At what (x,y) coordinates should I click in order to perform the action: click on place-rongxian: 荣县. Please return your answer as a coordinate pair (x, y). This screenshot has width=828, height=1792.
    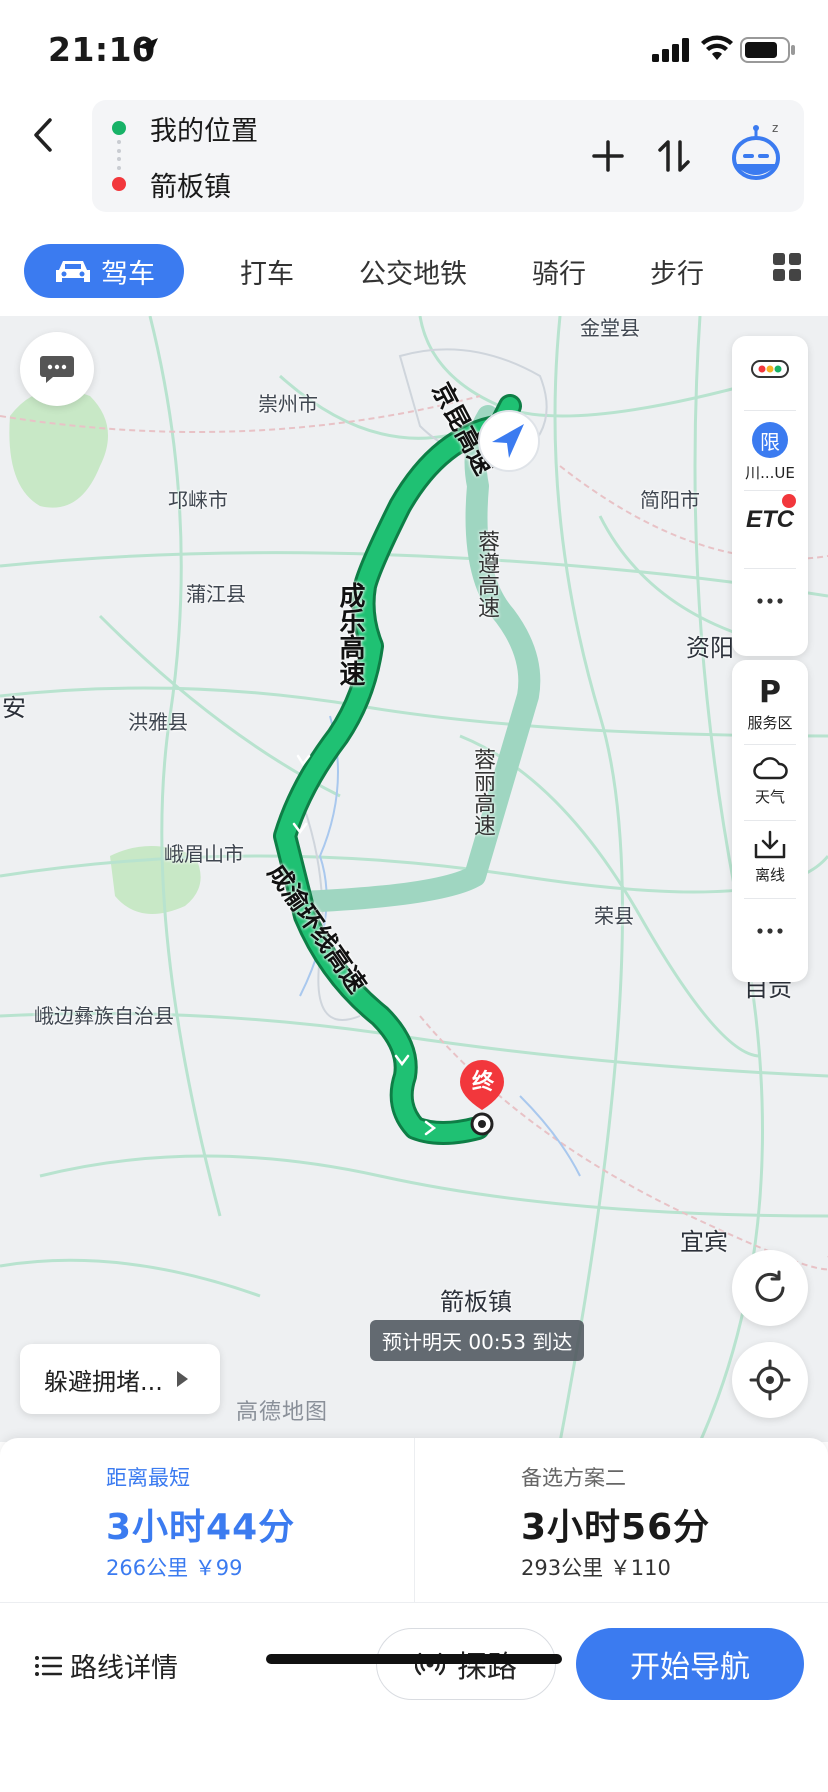
    Looking at the image, I should click on (614, 916).